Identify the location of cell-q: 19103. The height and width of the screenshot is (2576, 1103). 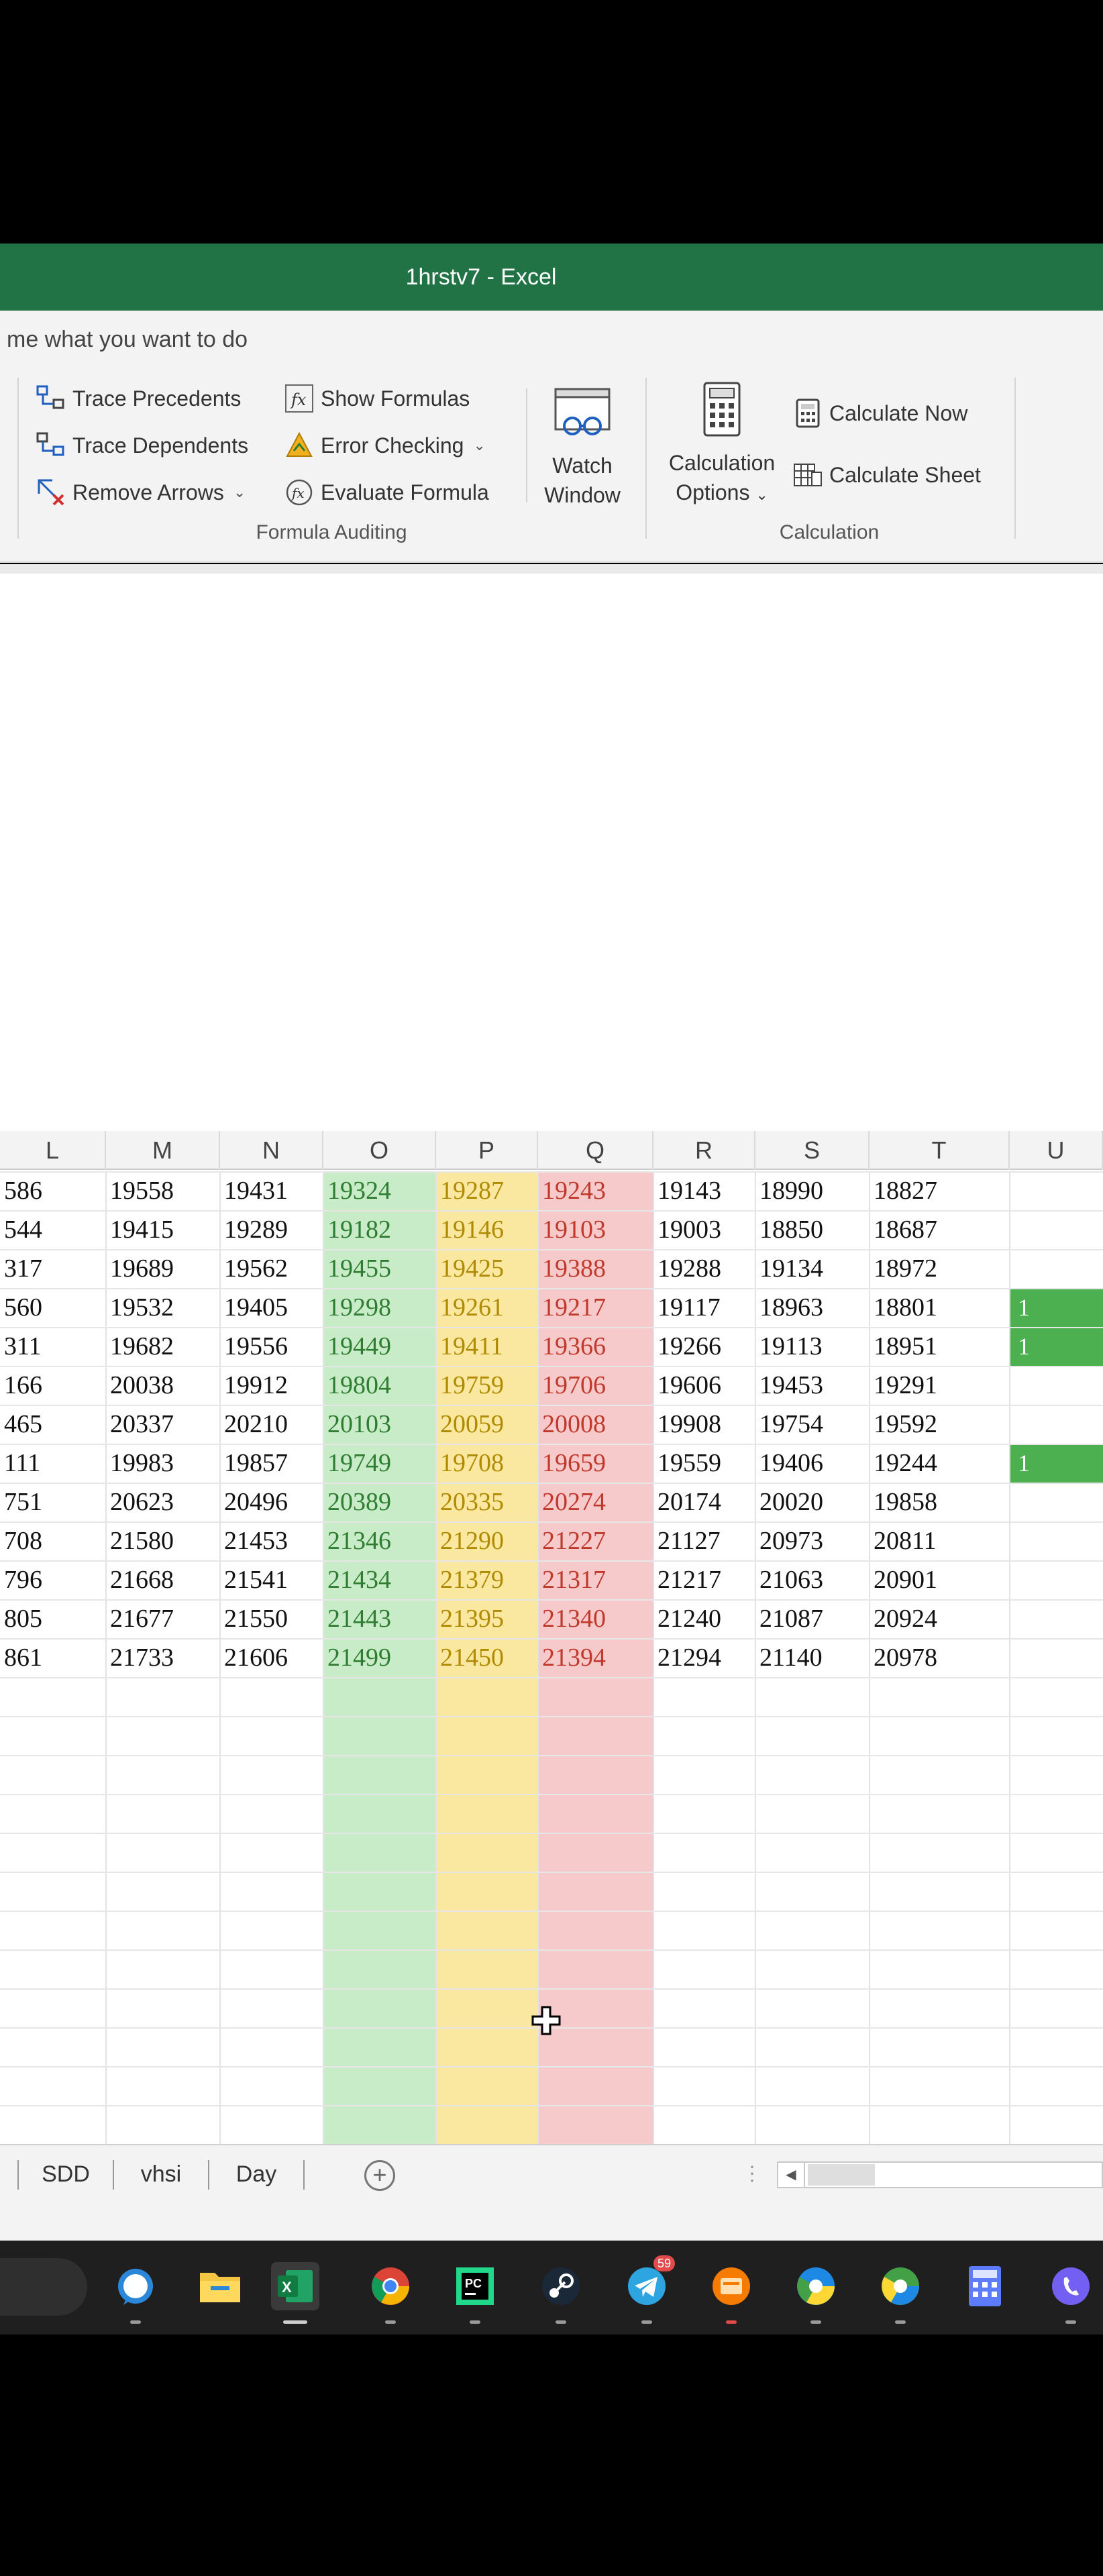
(596, 1229).